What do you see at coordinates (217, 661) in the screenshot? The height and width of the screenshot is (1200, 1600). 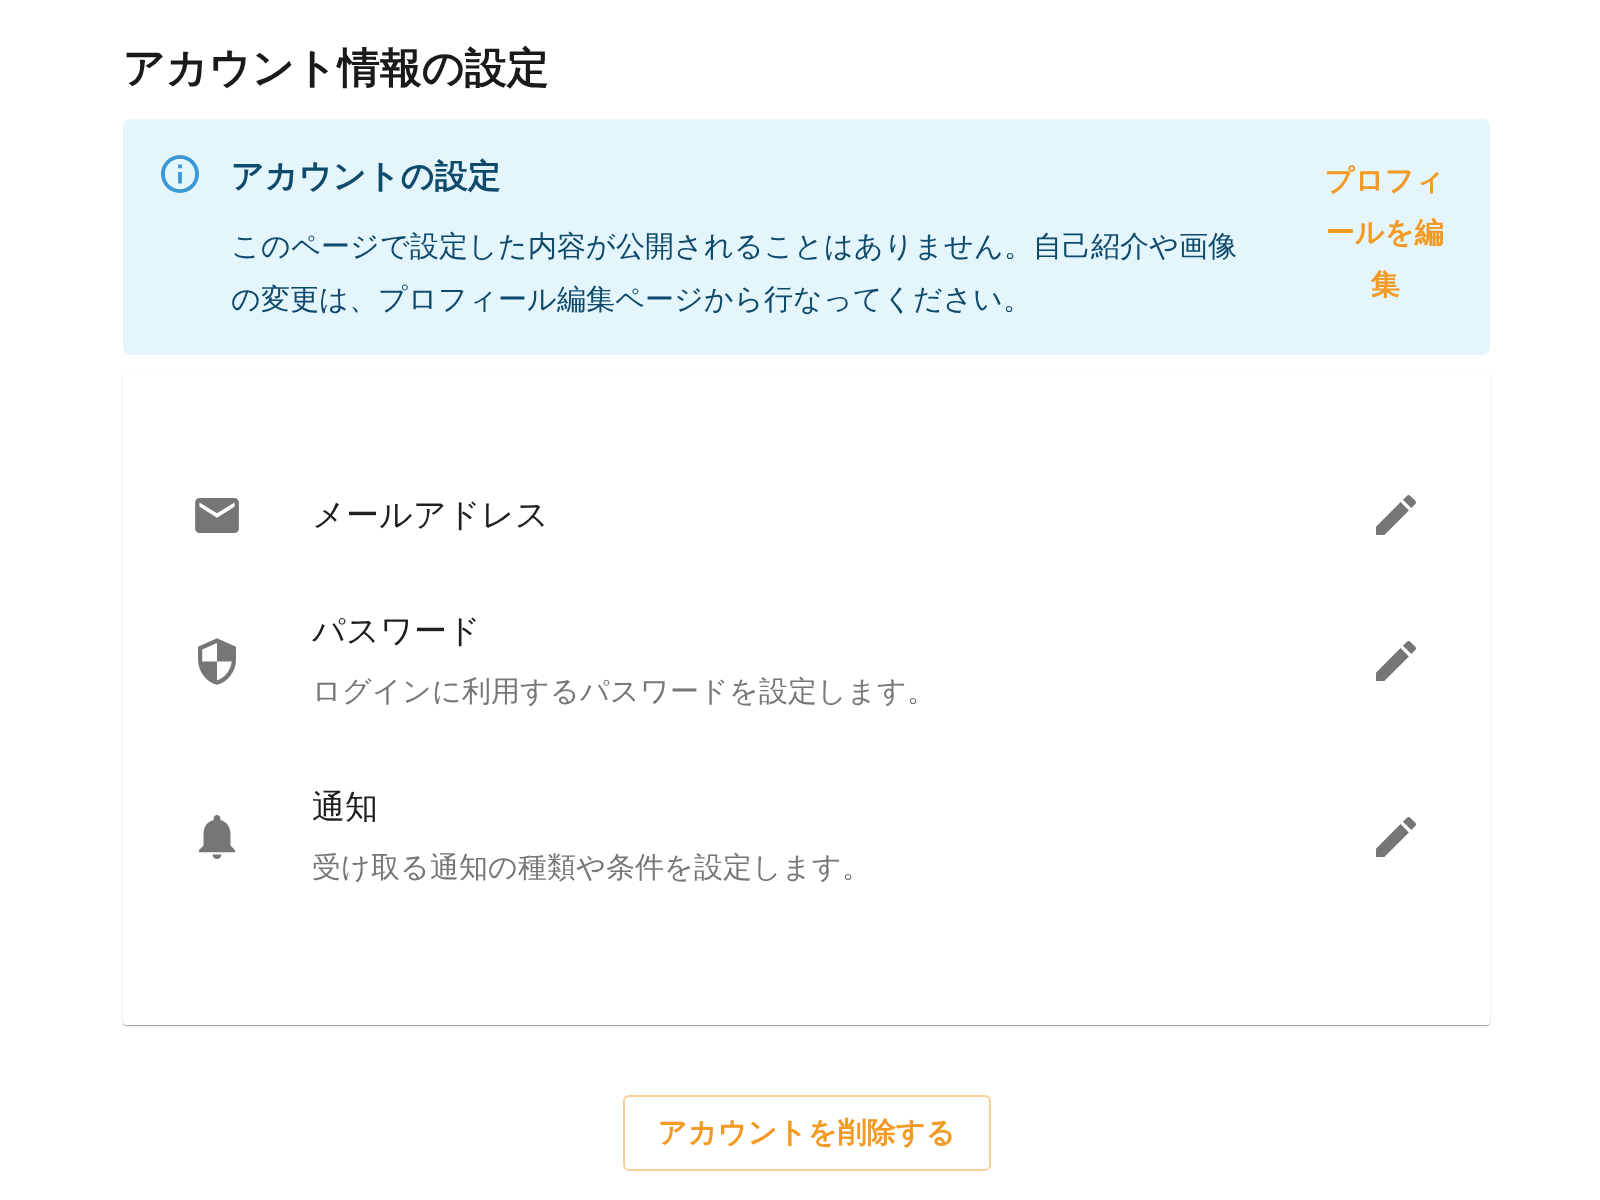 I see `shield-icon` at bounding box center [217, 661].